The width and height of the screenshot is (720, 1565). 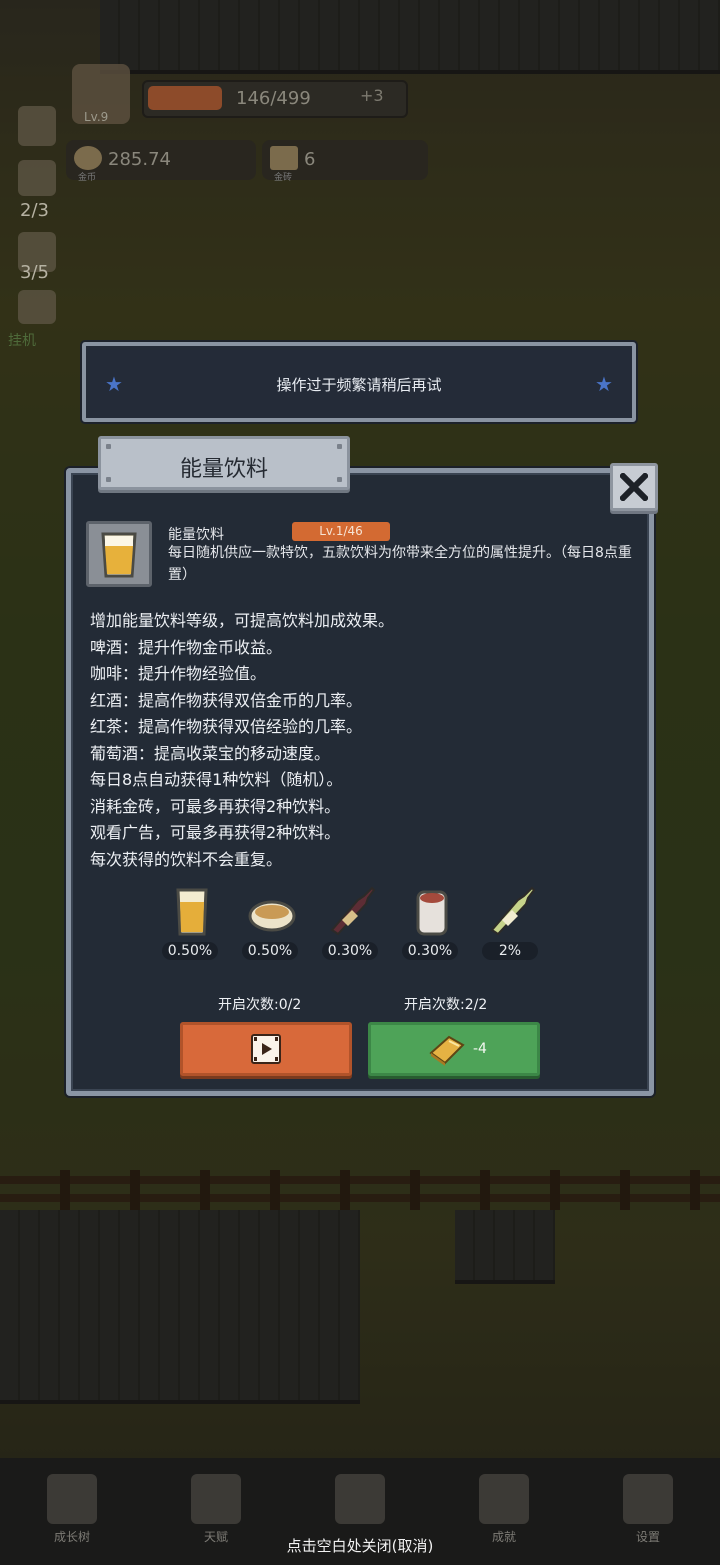 I want to click on level-badge: Lv.1/46, so click(x=341, y=531).